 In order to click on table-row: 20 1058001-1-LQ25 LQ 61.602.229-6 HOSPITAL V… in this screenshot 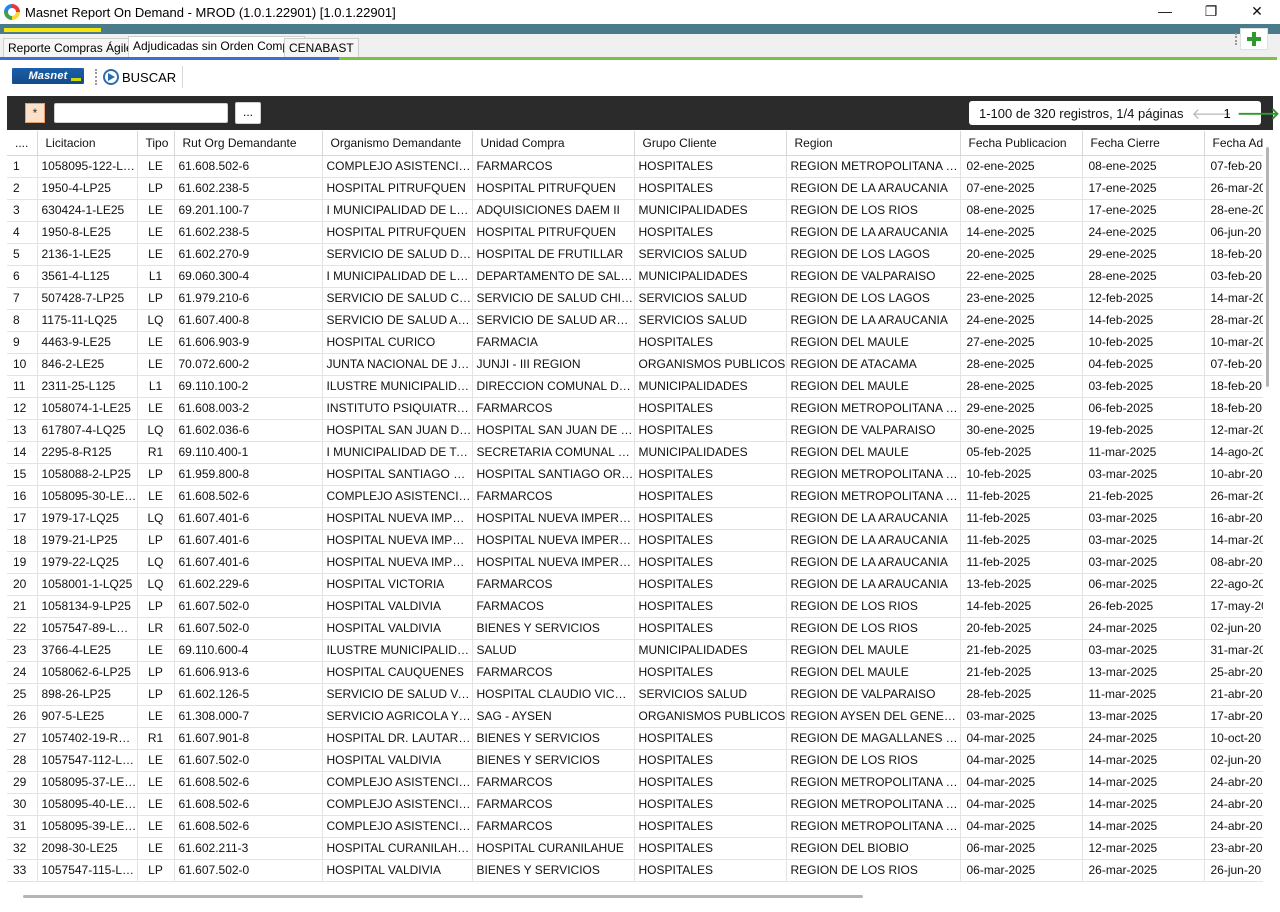, I will do `click(635, 584)`.